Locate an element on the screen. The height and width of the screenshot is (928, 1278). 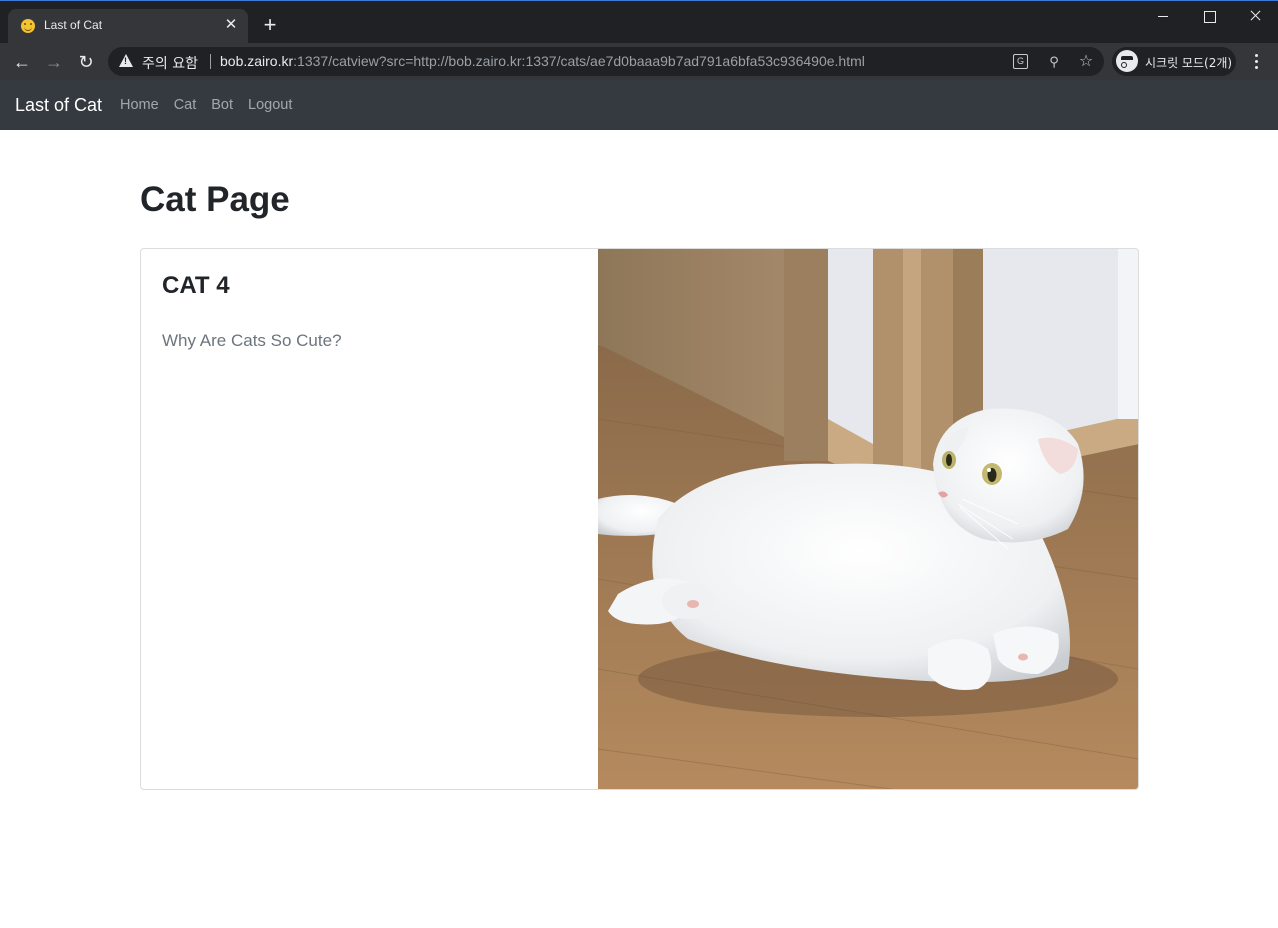
back-arrow-icon: ← is located at coordinates (22, 62).